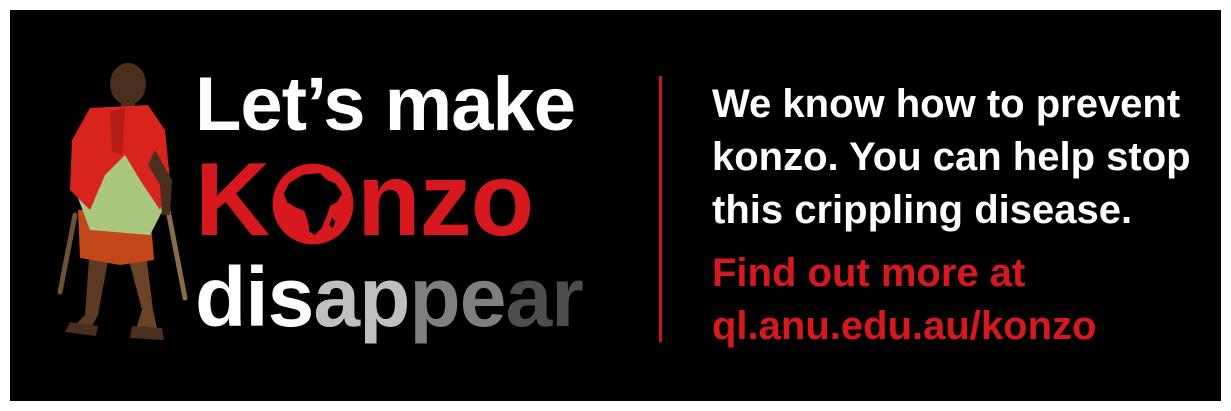 Image resolution: width=1231 pixels, height=411 pixels. I want to click on africa-map-icon, so click(313, 204).